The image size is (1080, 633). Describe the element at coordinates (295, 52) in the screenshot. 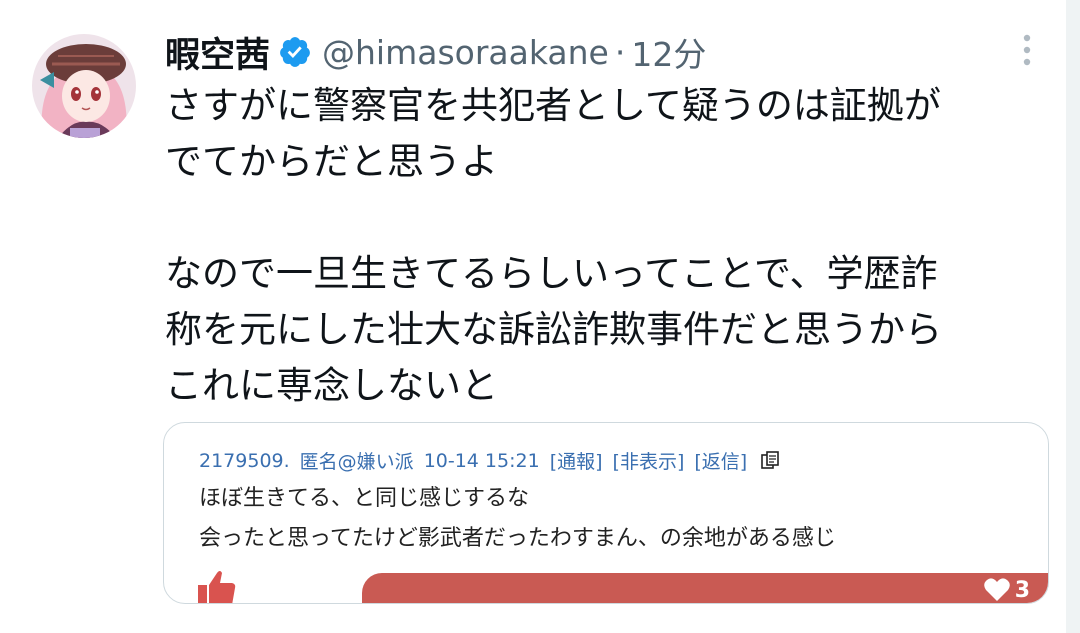

I see `verified-badge-icon` at that location.